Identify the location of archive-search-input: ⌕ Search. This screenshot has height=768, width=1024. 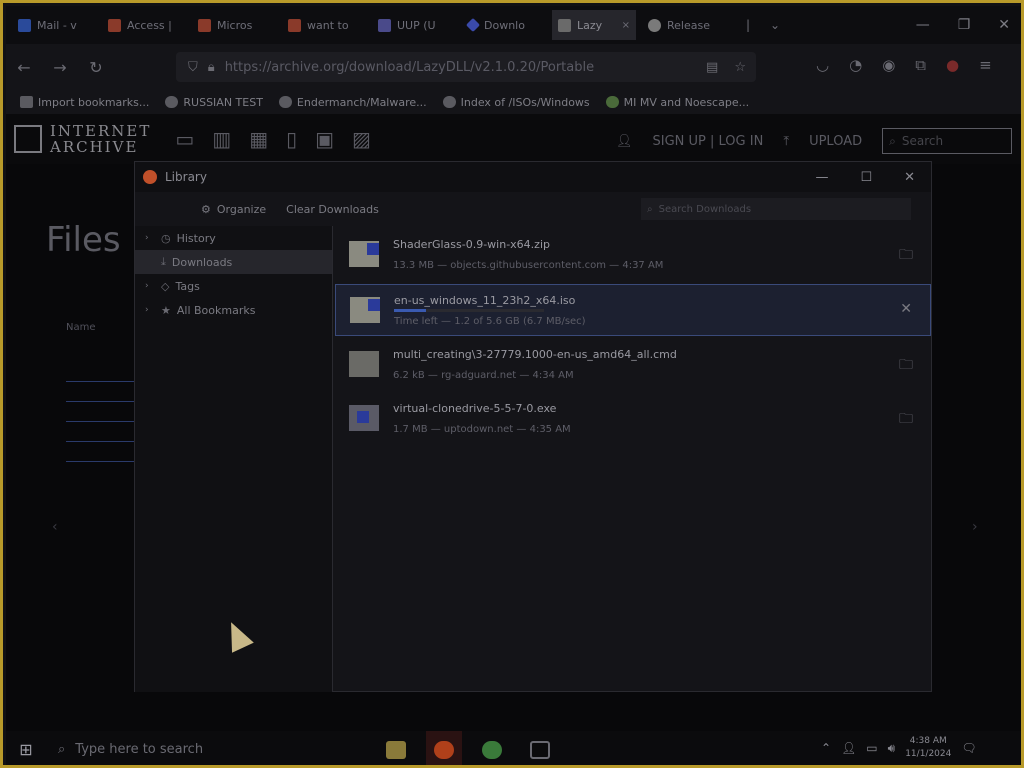
(947, 141).